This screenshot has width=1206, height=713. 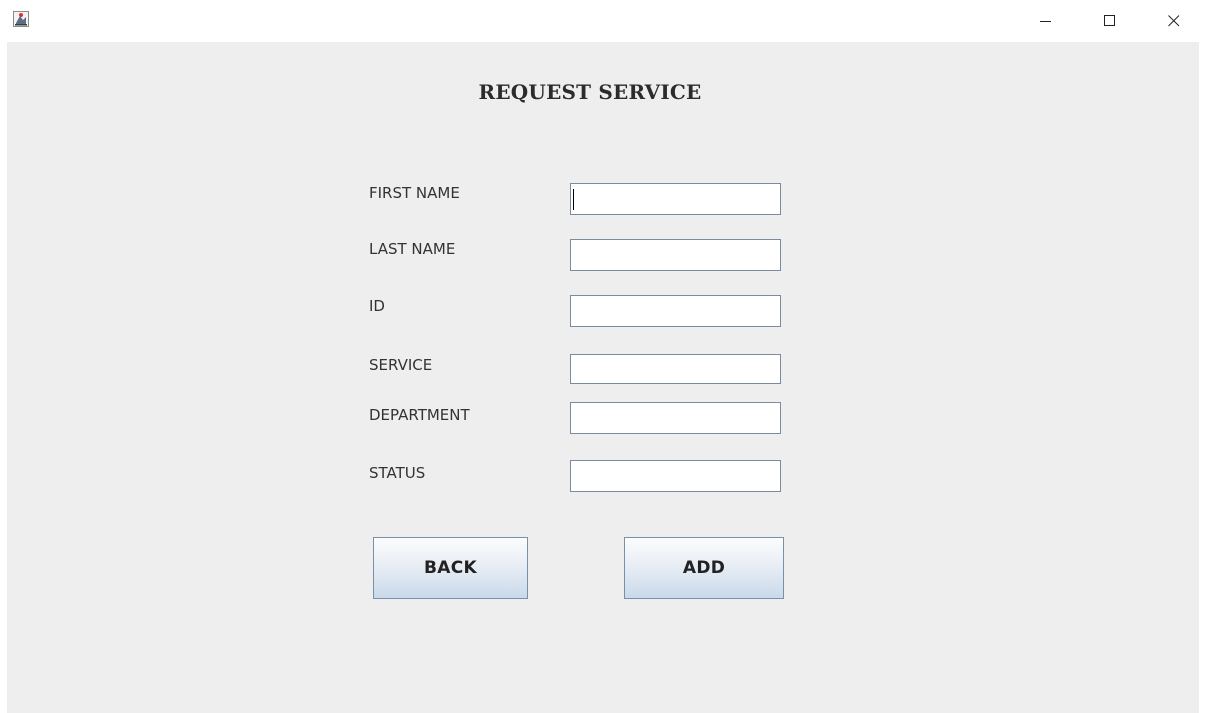 What do you see at coordinates (450, 568) in the screenshot?
I see `back-button: BACK` at bounding box center [450, 568].